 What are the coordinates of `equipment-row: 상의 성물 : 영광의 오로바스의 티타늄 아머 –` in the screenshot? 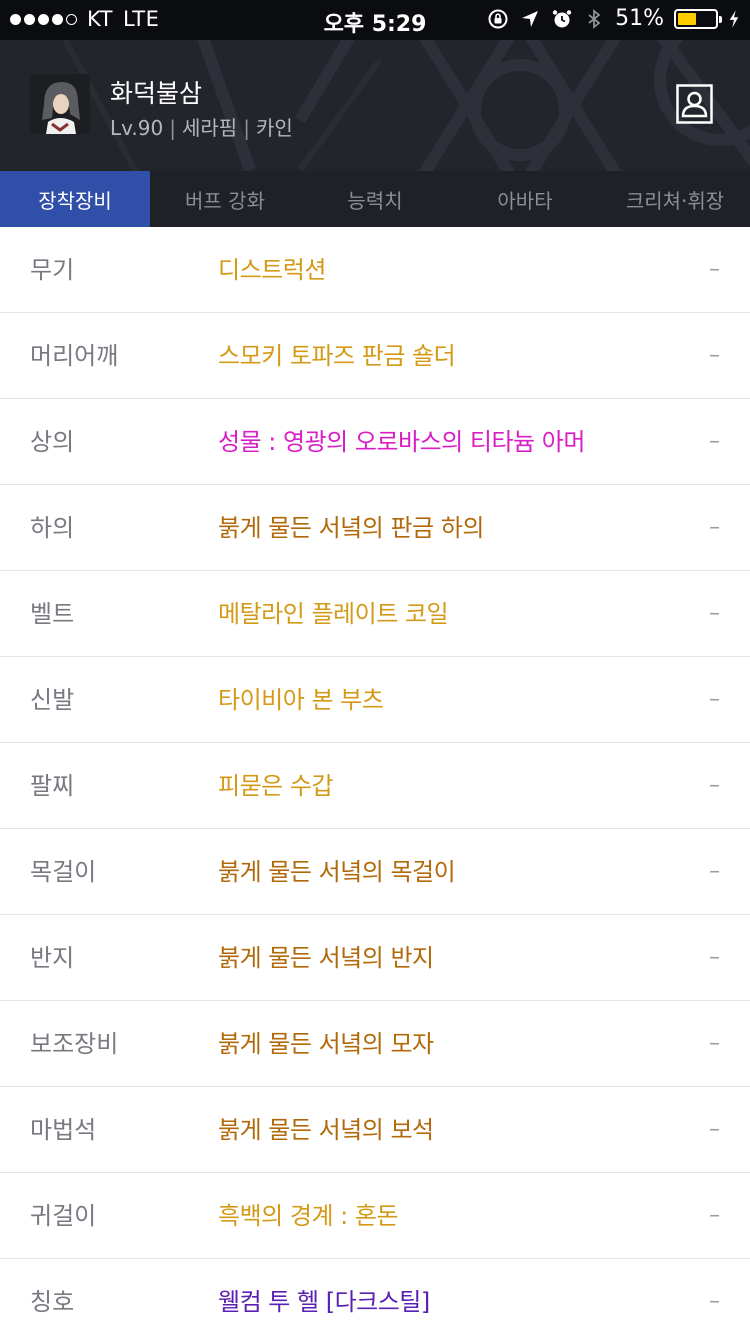 It's located at (375, 442).